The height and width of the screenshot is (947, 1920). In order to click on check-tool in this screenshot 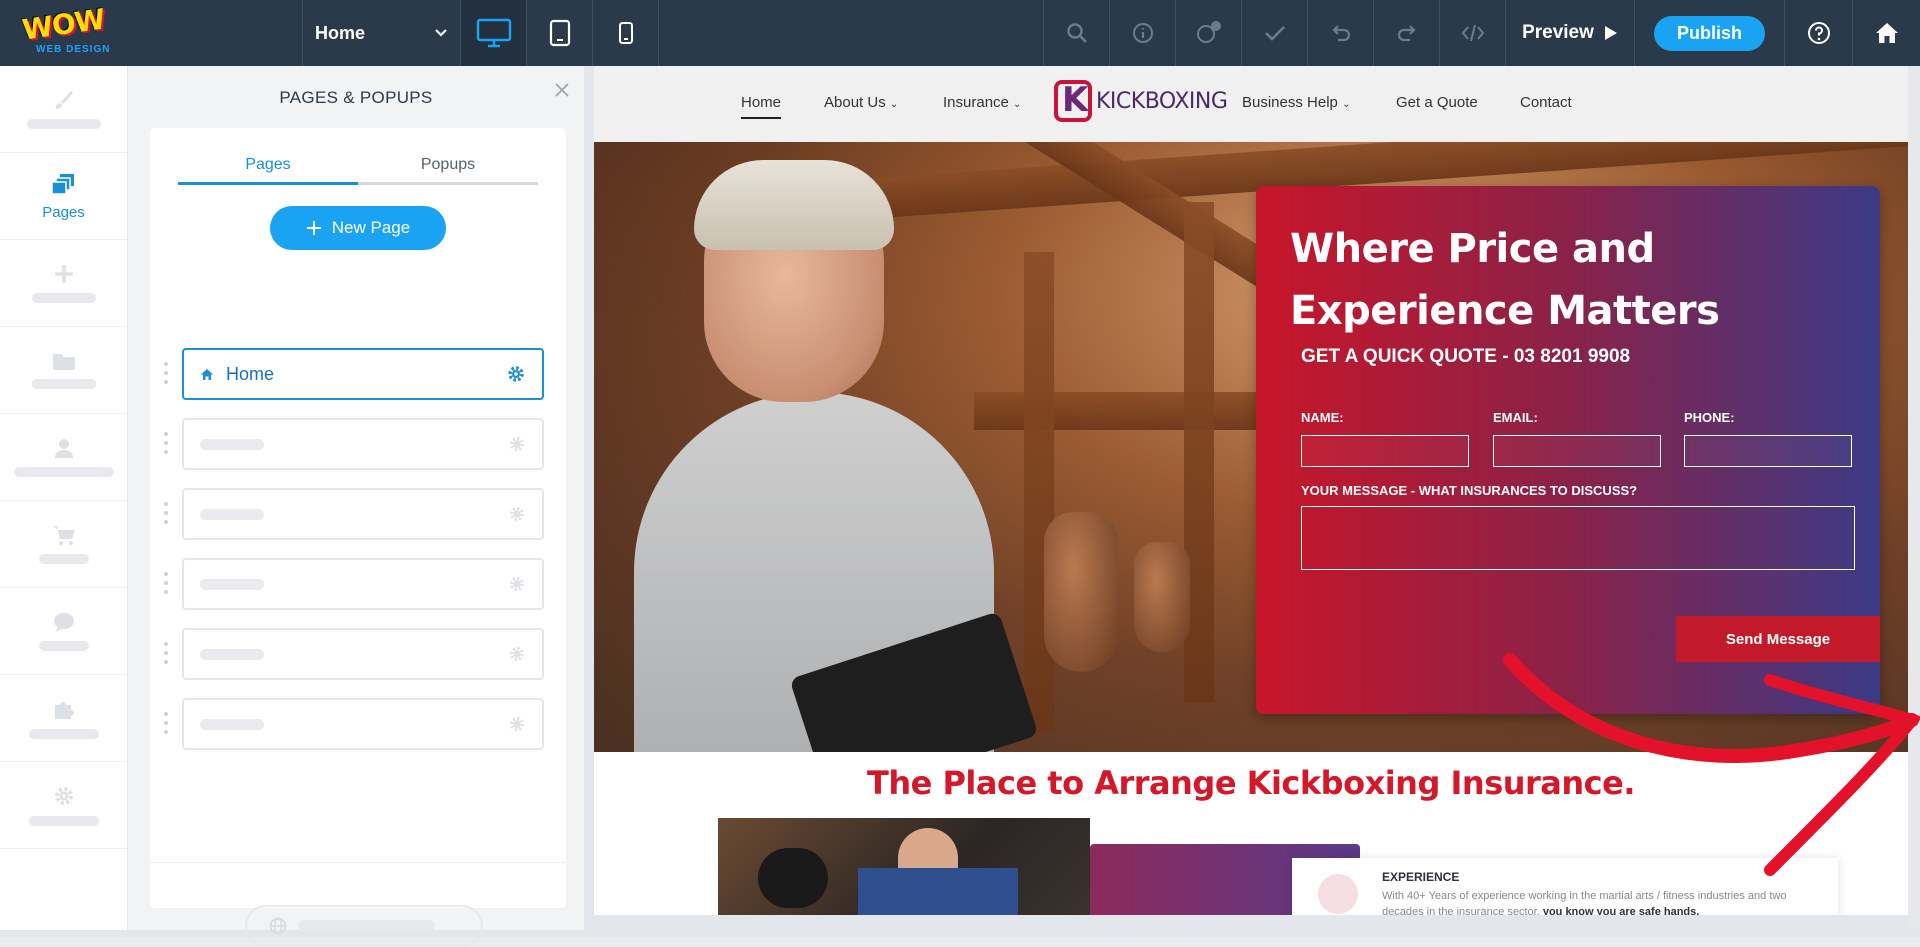, I will do `click(1274, 33)`.